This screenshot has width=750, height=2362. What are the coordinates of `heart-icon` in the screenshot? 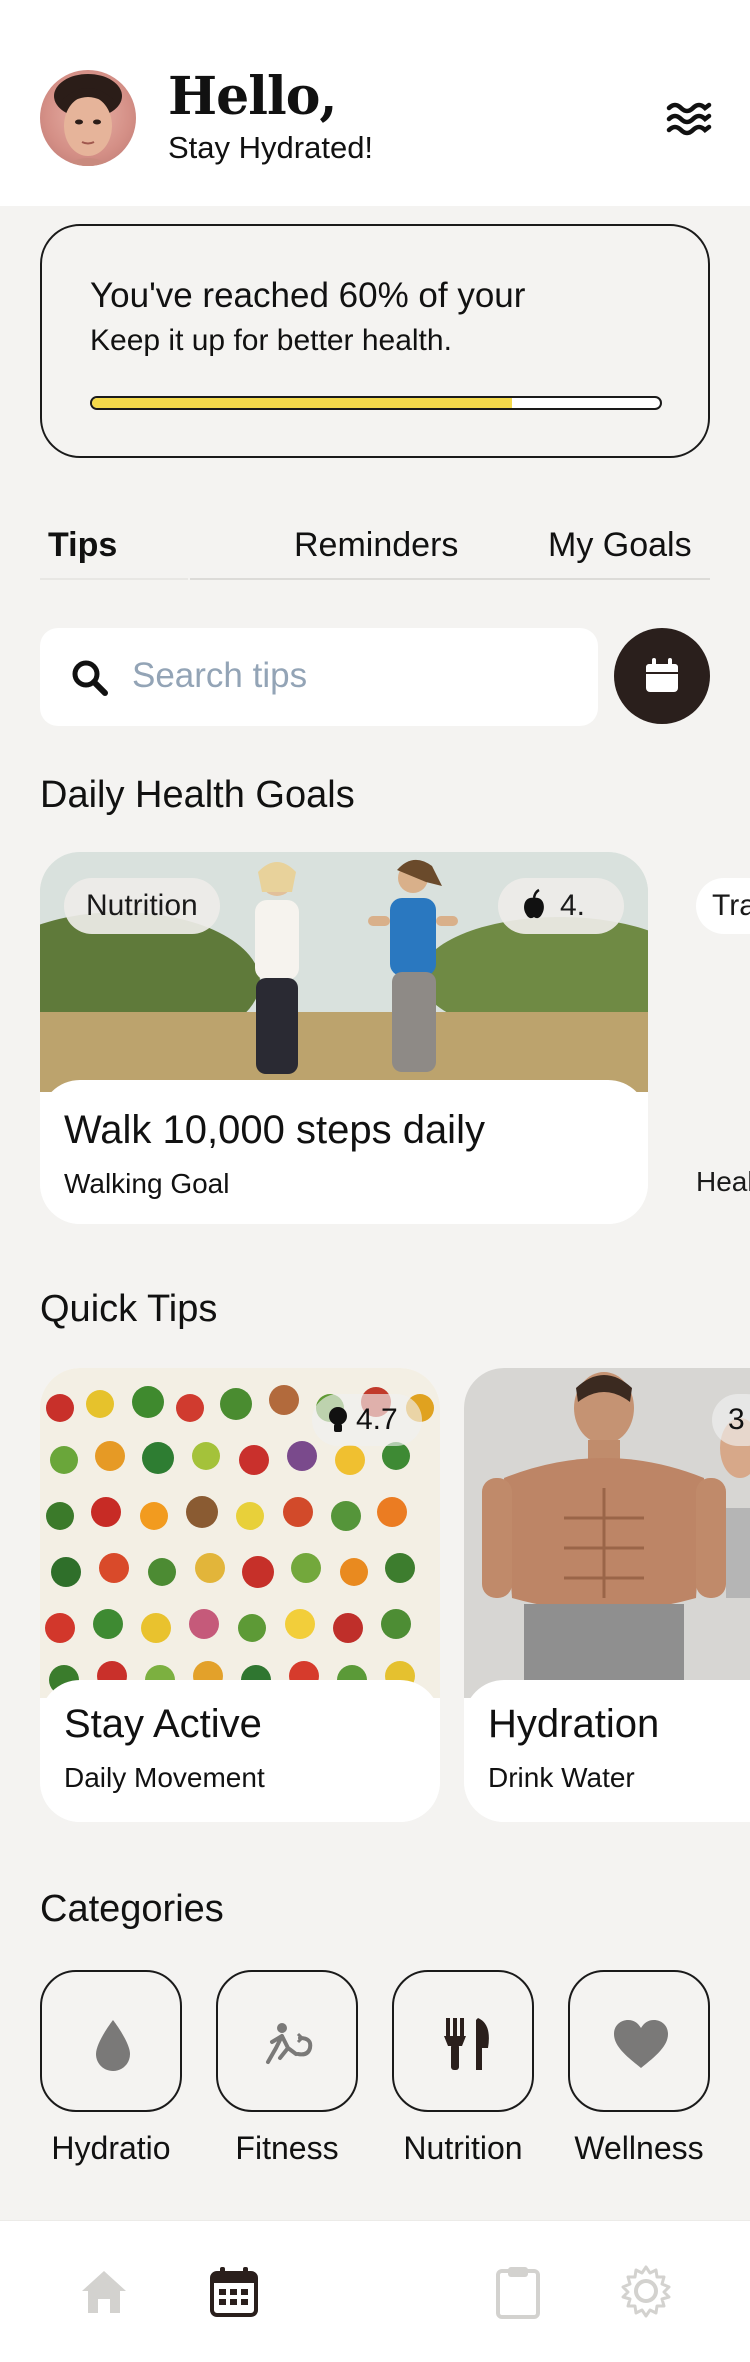 It's located at (641, 2044).